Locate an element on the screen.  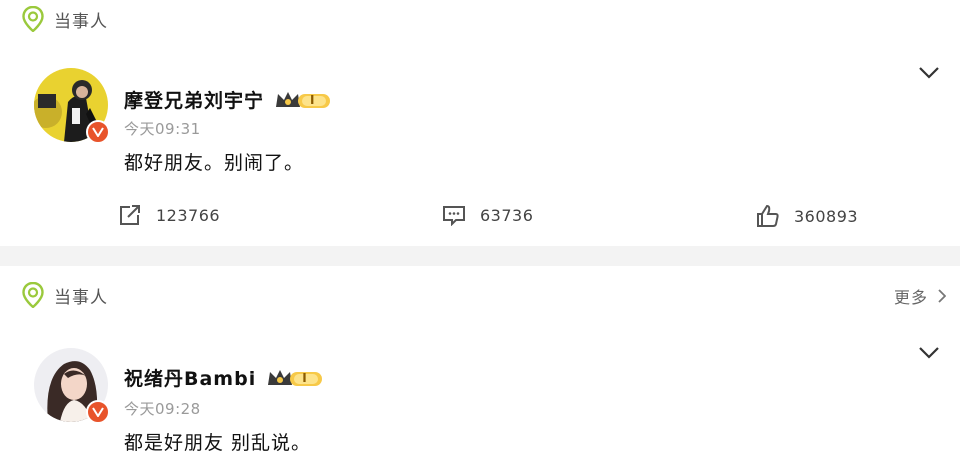
like-button: 360893 is located at coordinates (807, 216).